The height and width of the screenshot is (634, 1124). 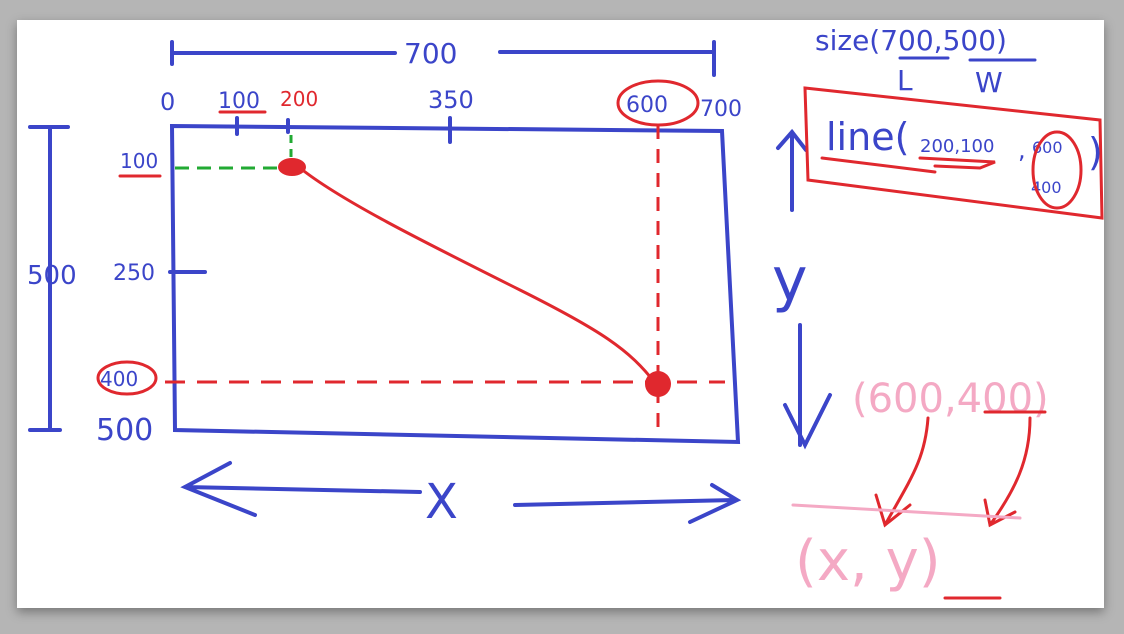 I want to click on y-axis-label: y, so click(x=790, y=280).